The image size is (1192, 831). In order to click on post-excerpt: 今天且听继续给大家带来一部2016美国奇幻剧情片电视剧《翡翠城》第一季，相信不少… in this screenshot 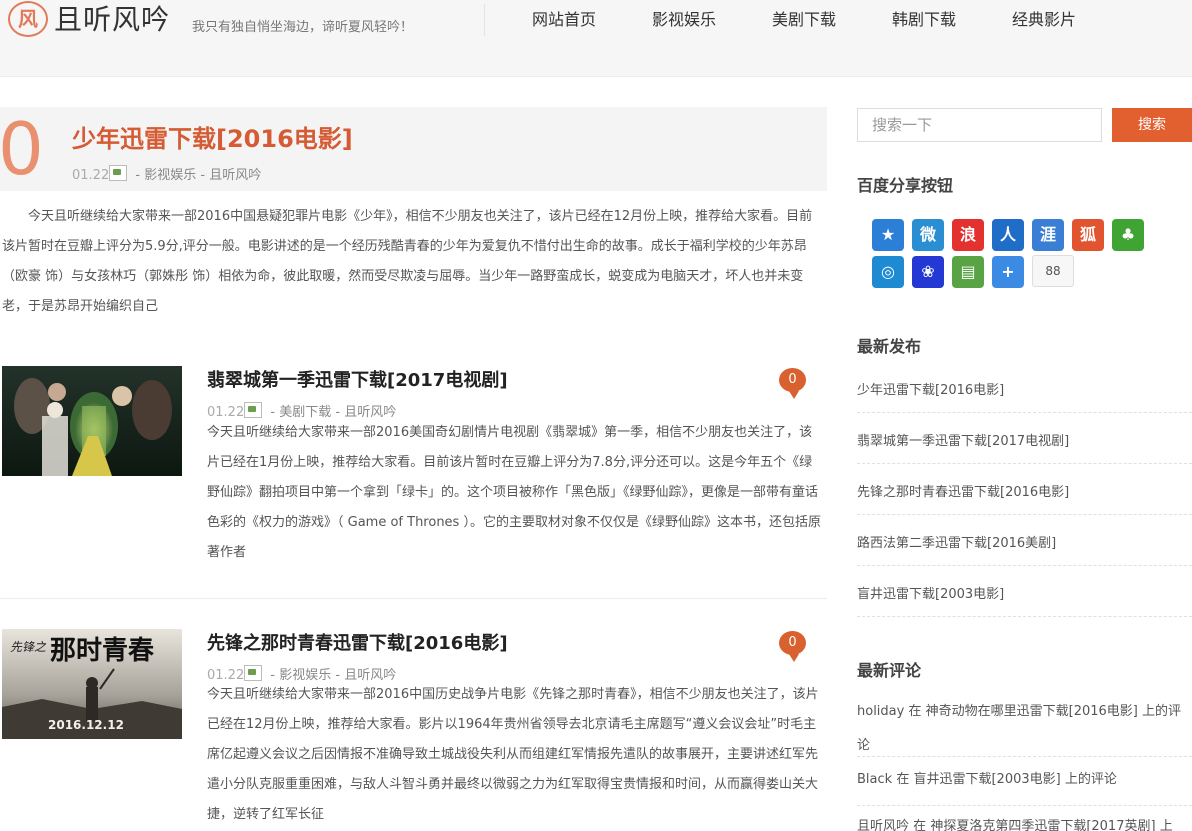, I will do `click(514, 492)`.